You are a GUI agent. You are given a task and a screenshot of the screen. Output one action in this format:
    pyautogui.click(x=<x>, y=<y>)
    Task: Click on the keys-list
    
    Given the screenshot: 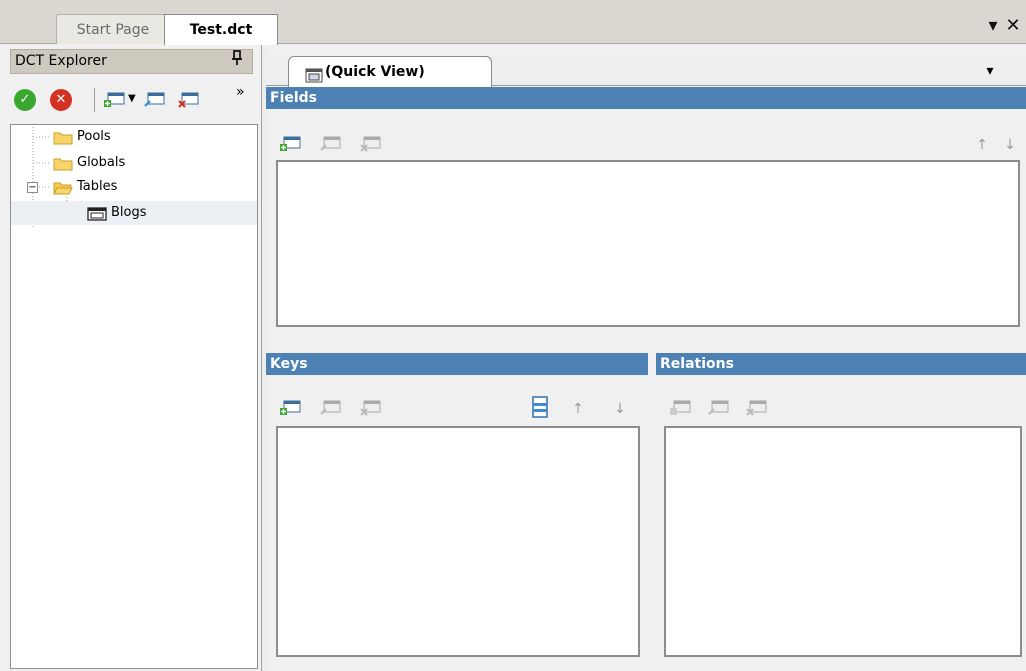 What is the action you would take?
    pyautogui.click(x=458, y=541)
    